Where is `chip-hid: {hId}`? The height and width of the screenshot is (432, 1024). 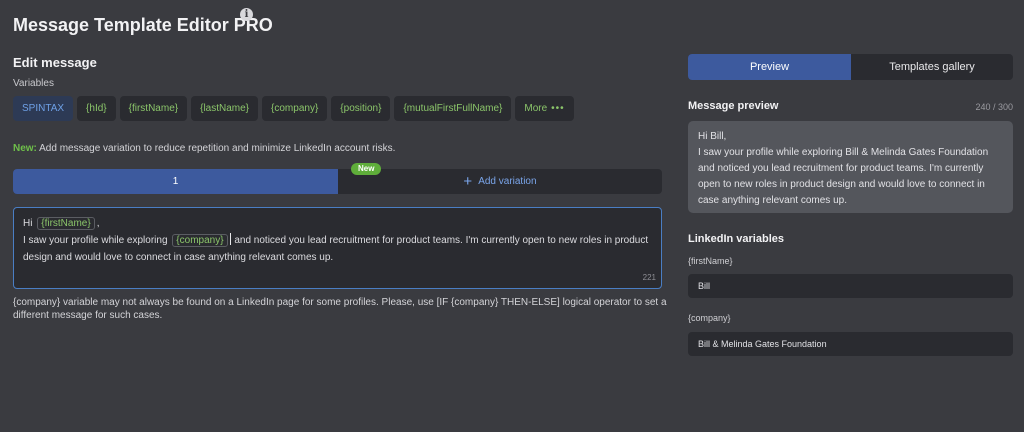 chip-hid: {hId} is located at coordinates (96, 108).